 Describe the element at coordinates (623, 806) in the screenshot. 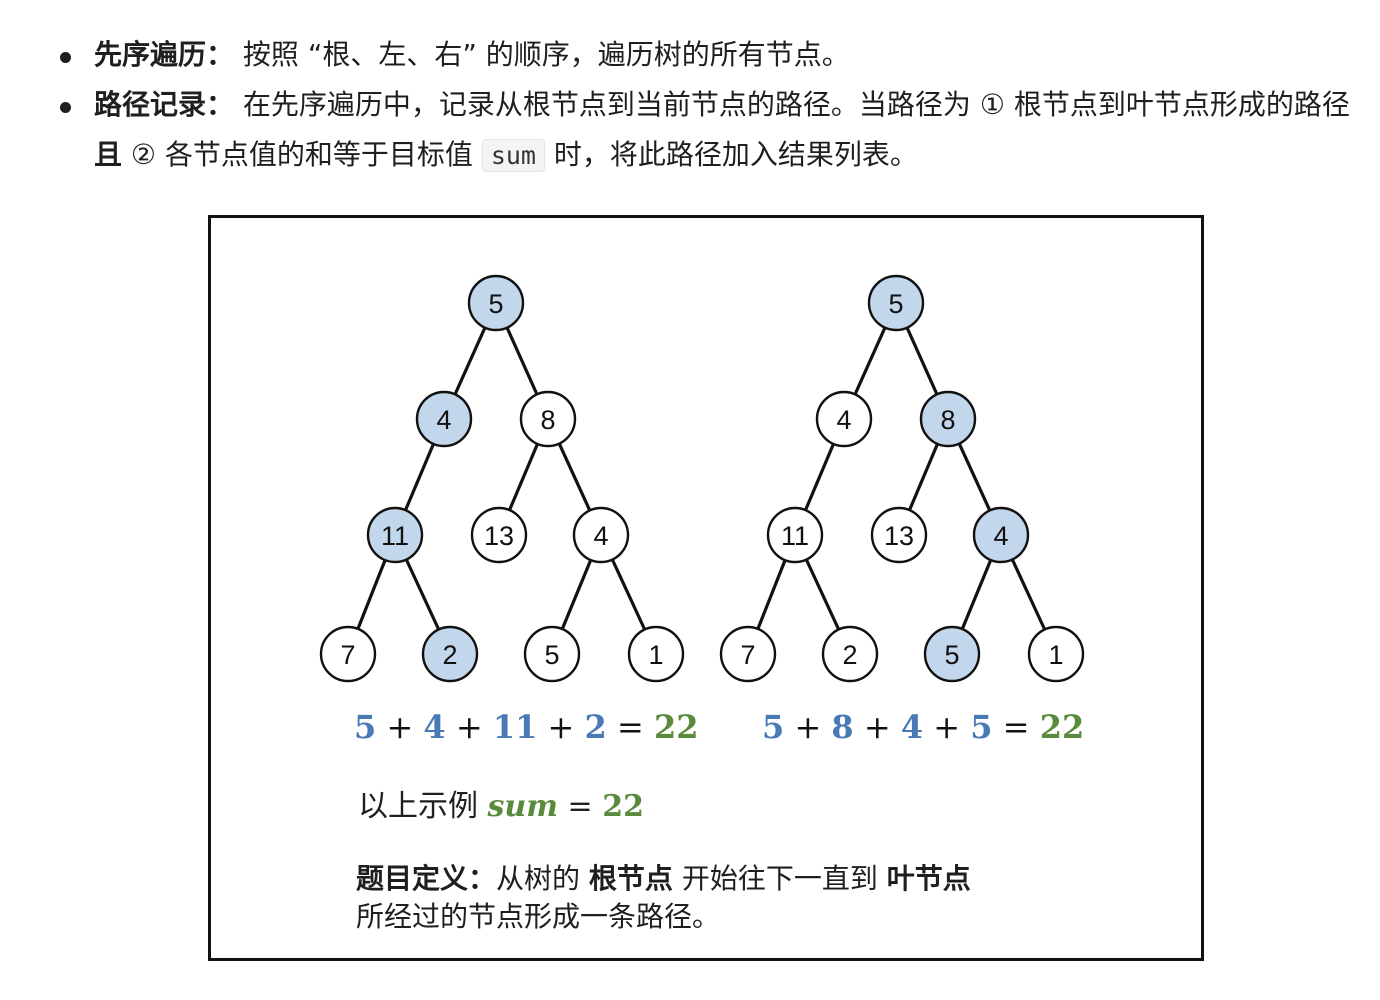

I see `example-value: 22` at that location.